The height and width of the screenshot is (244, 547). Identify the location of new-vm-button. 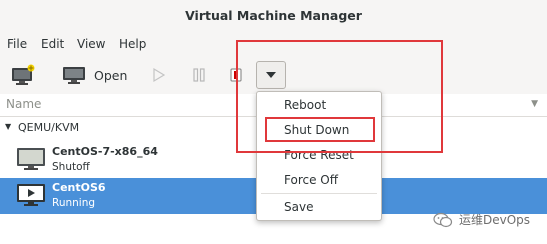
(23, 75).